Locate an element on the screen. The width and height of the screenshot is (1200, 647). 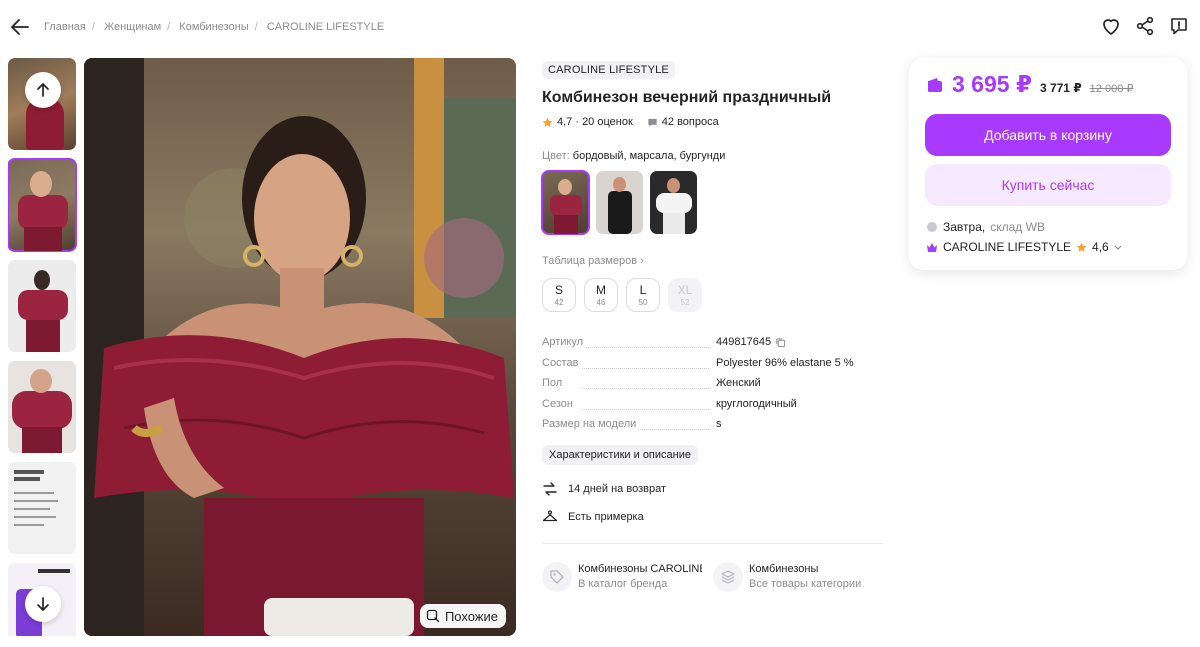
similar-label: Похожие is located at coordinates (471, 616).